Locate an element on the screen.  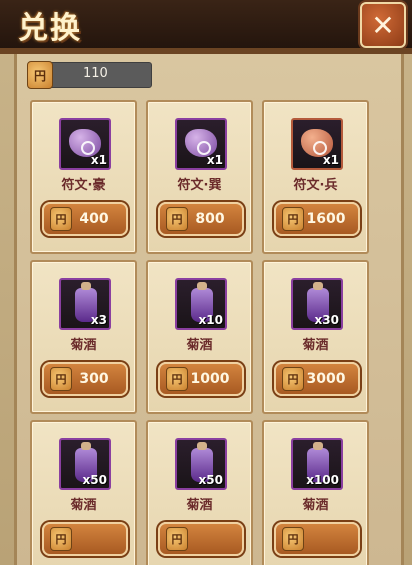
wine-bottle-icon: x30 is located at coordinates (317, 304).